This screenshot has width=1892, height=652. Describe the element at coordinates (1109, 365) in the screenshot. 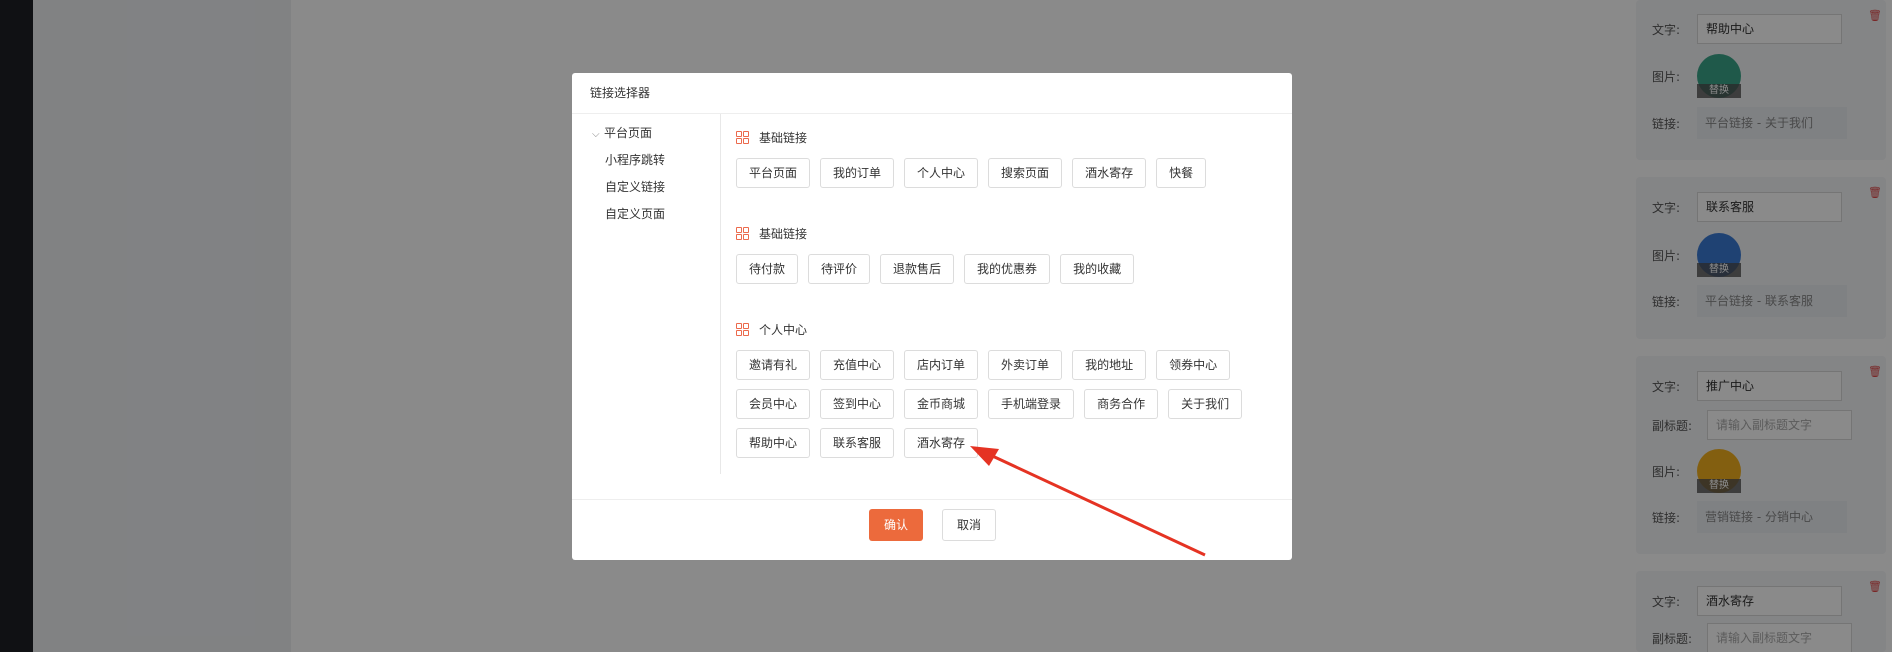

I see `link-button: 我的地址` at that location.